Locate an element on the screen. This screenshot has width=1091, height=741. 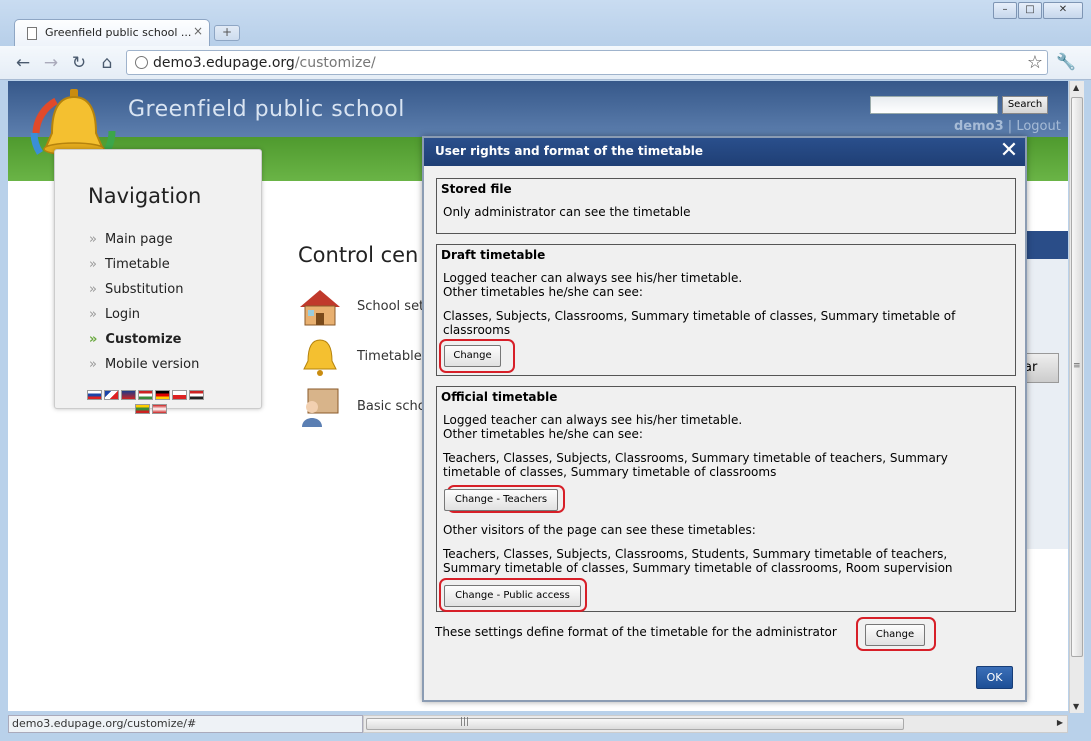
user-line: demo3 | Logout is located at coordinates (1007, 126).